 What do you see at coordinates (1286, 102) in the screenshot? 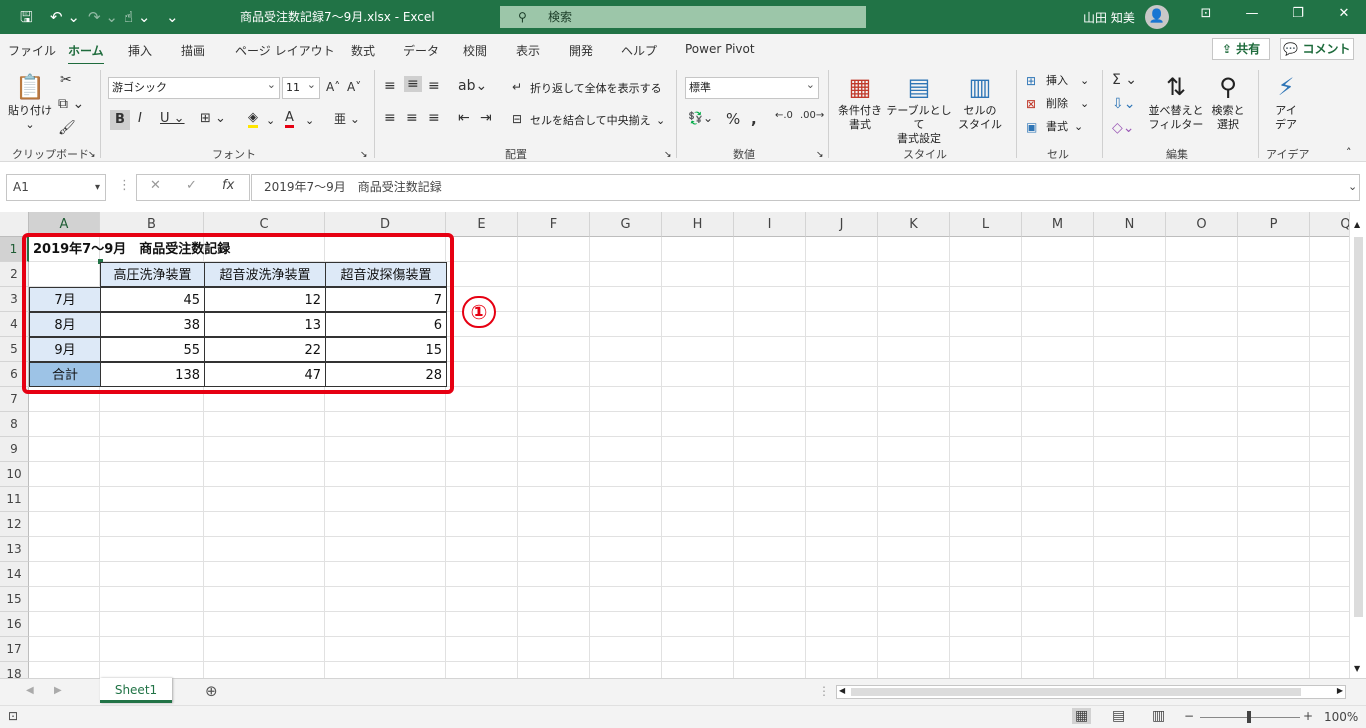
I see `ideas-button: ⚡ アイ デア` at bounding box center [1286, 102].